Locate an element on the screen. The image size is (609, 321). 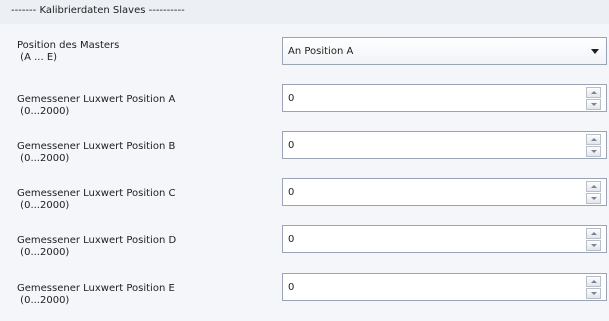
spin-control-e is located at coordinates (594, 288).